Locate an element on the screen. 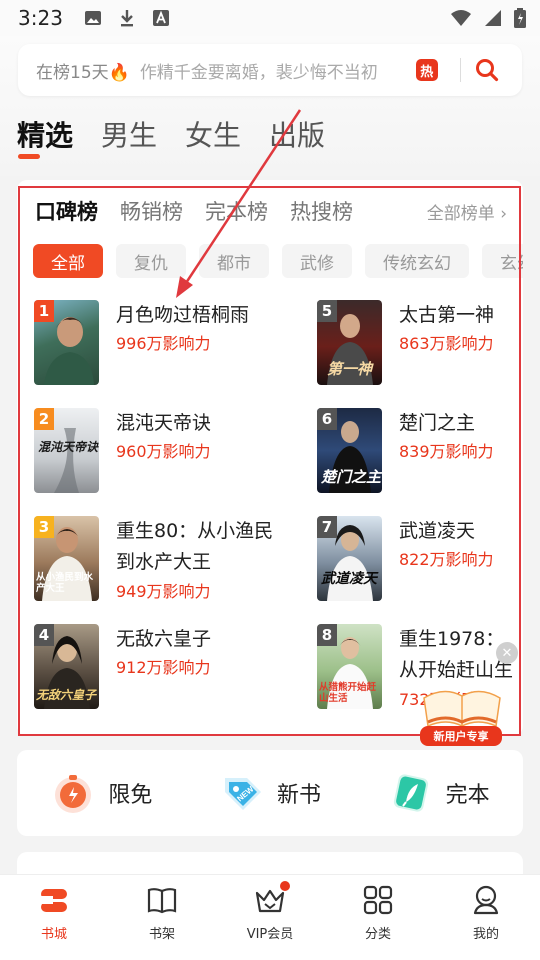 This screenshot has height=960, width=540. bookshelf-icon is located at coordinates (162, 900).